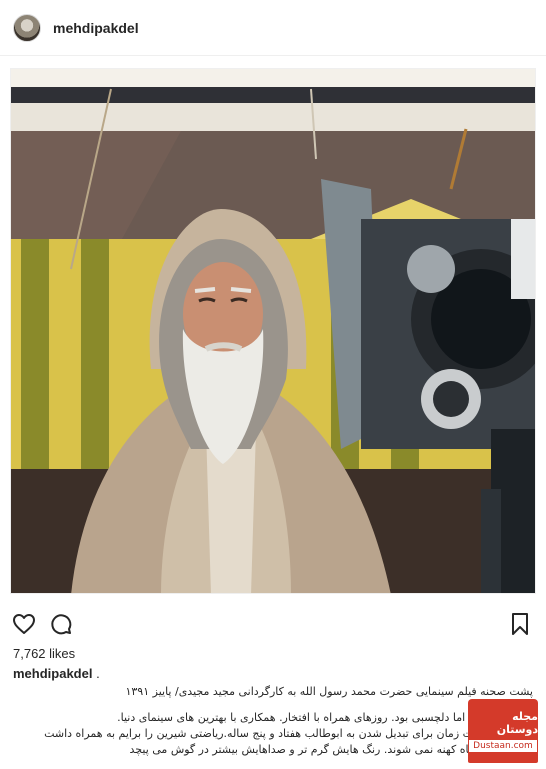 The width and height of the screenshot is (546, 769). What do you see at coordinates (52, 673) in the screenshot?
I see `caption-username: mehdipakdel` at bounding box center [52, 673].